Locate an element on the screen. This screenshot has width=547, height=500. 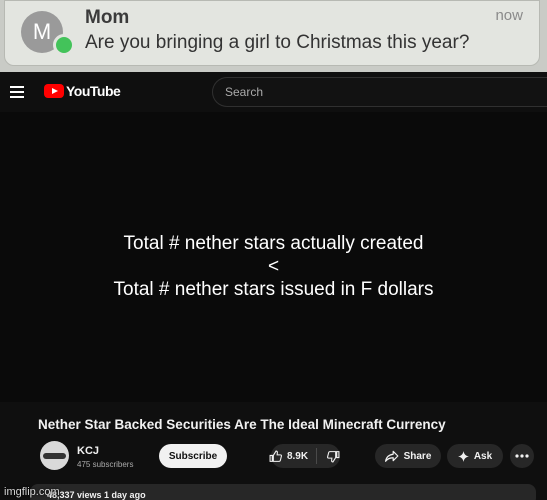
ask-button: Ask is located at coordinates (475, 456).